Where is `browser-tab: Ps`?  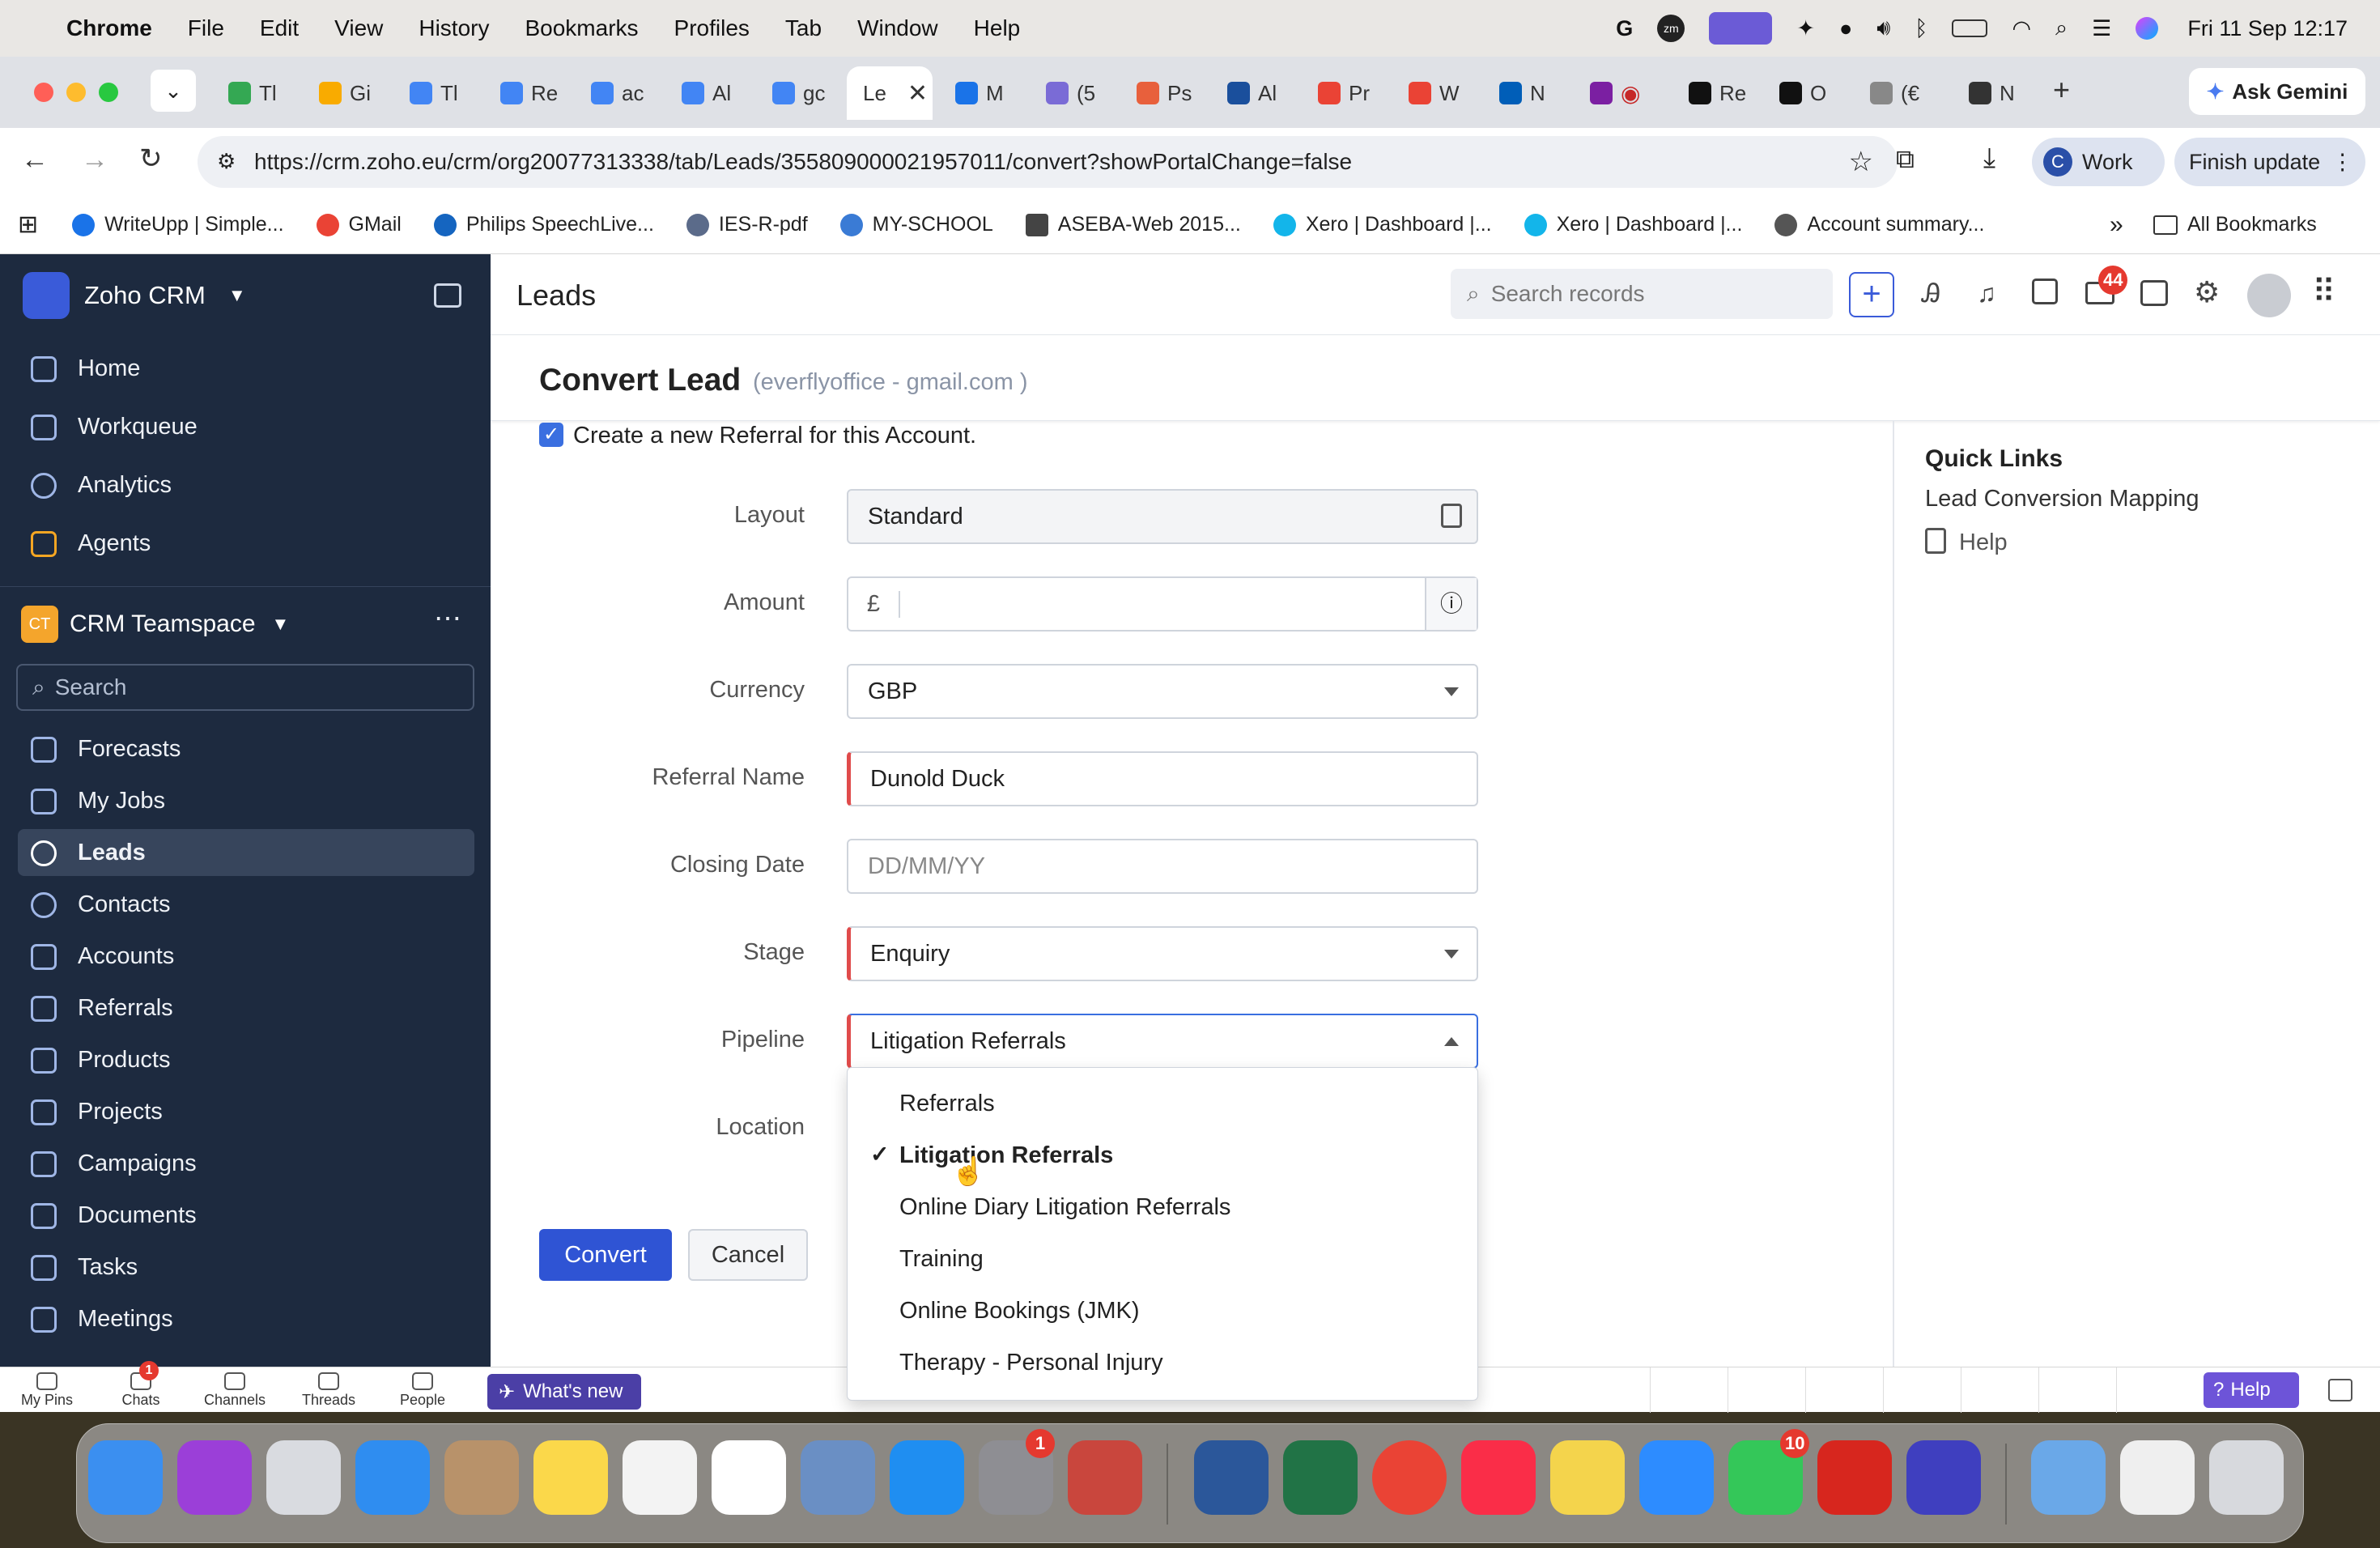
browser-tab: Ps is located at coordinates (1165, 93).